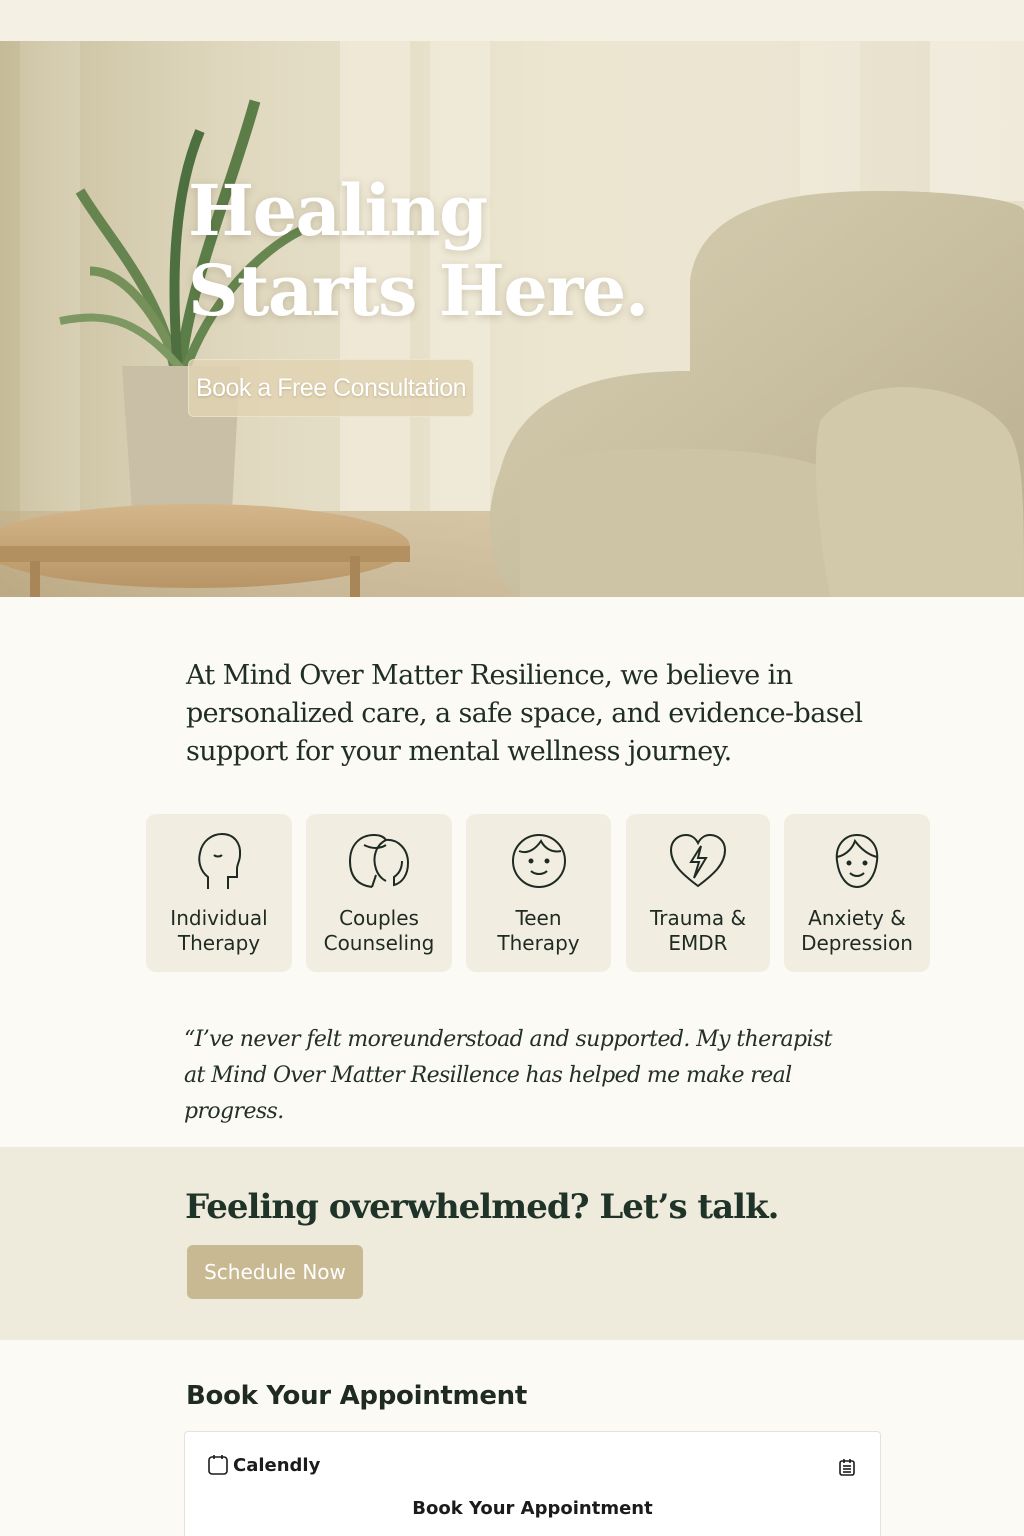 The height and width of the screenshot is (1536, 1024). What do you see at coordinates (532, 1483) in the screenshot?
I see `calendly-widget: Calendly Book Your Appointment` at bounding box center [532, 1483].